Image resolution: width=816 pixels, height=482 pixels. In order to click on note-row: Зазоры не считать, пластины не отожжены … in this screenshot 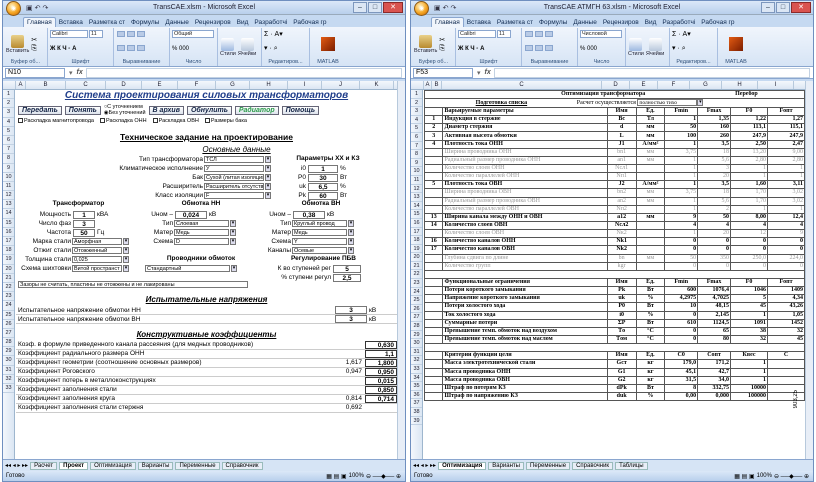, I will do `click(136, 284)`.